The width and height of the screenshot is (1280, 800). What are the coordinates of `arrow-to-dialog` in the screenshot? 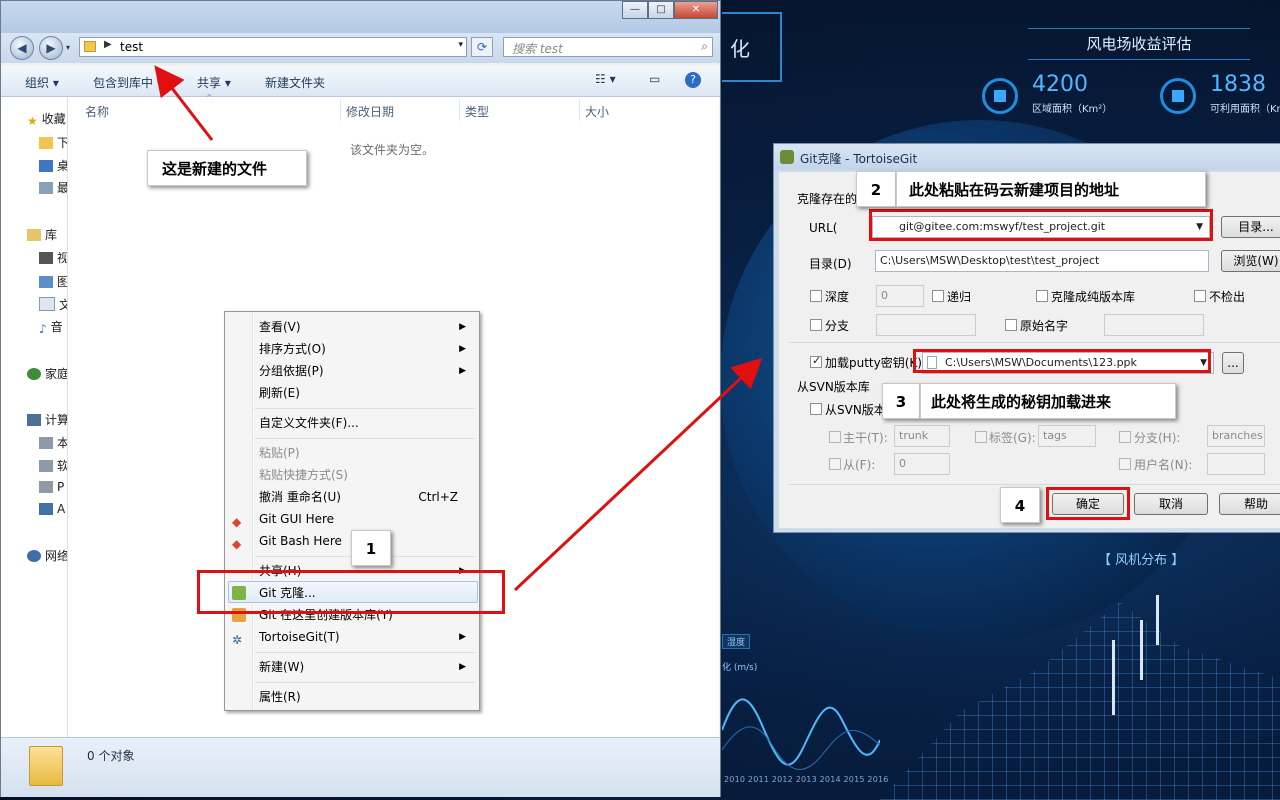 It's located at (638, 474).